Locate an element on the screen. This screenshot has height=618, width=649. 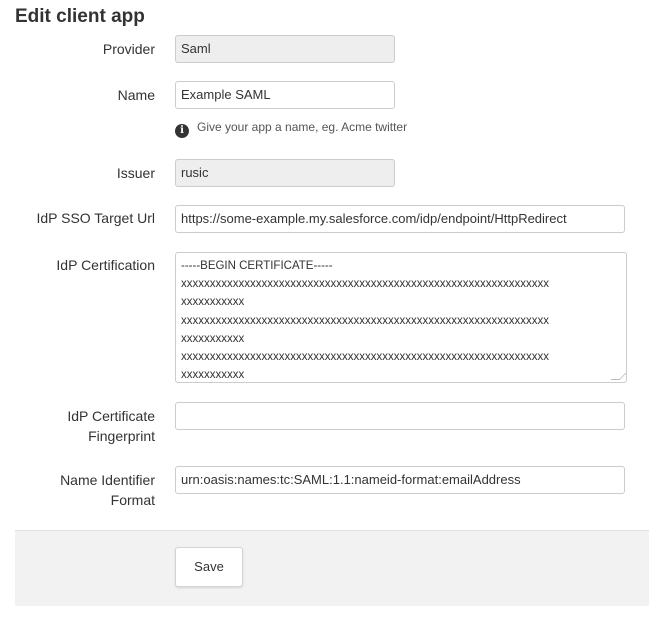
idp-cert-fingerprint-input is located at coordinates (400, 416).